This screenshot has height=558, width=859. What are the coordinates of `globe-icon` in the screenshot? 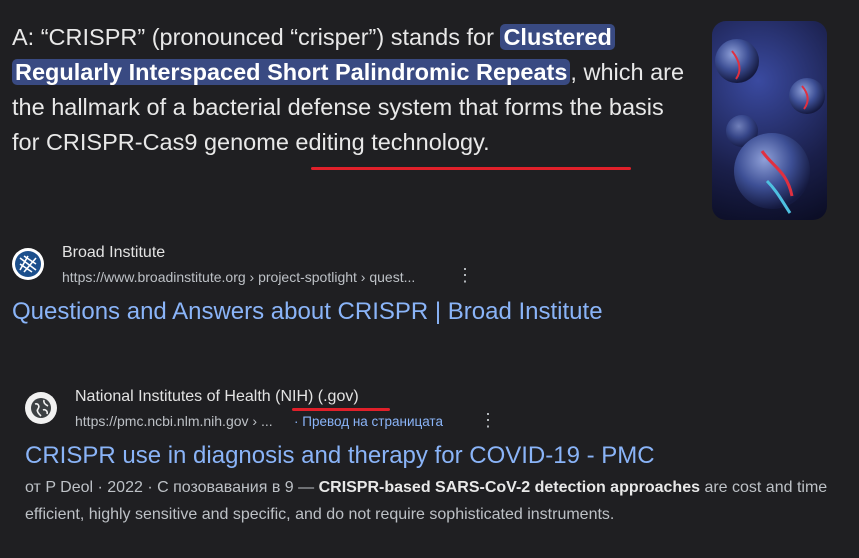 It's located at (41, 408).